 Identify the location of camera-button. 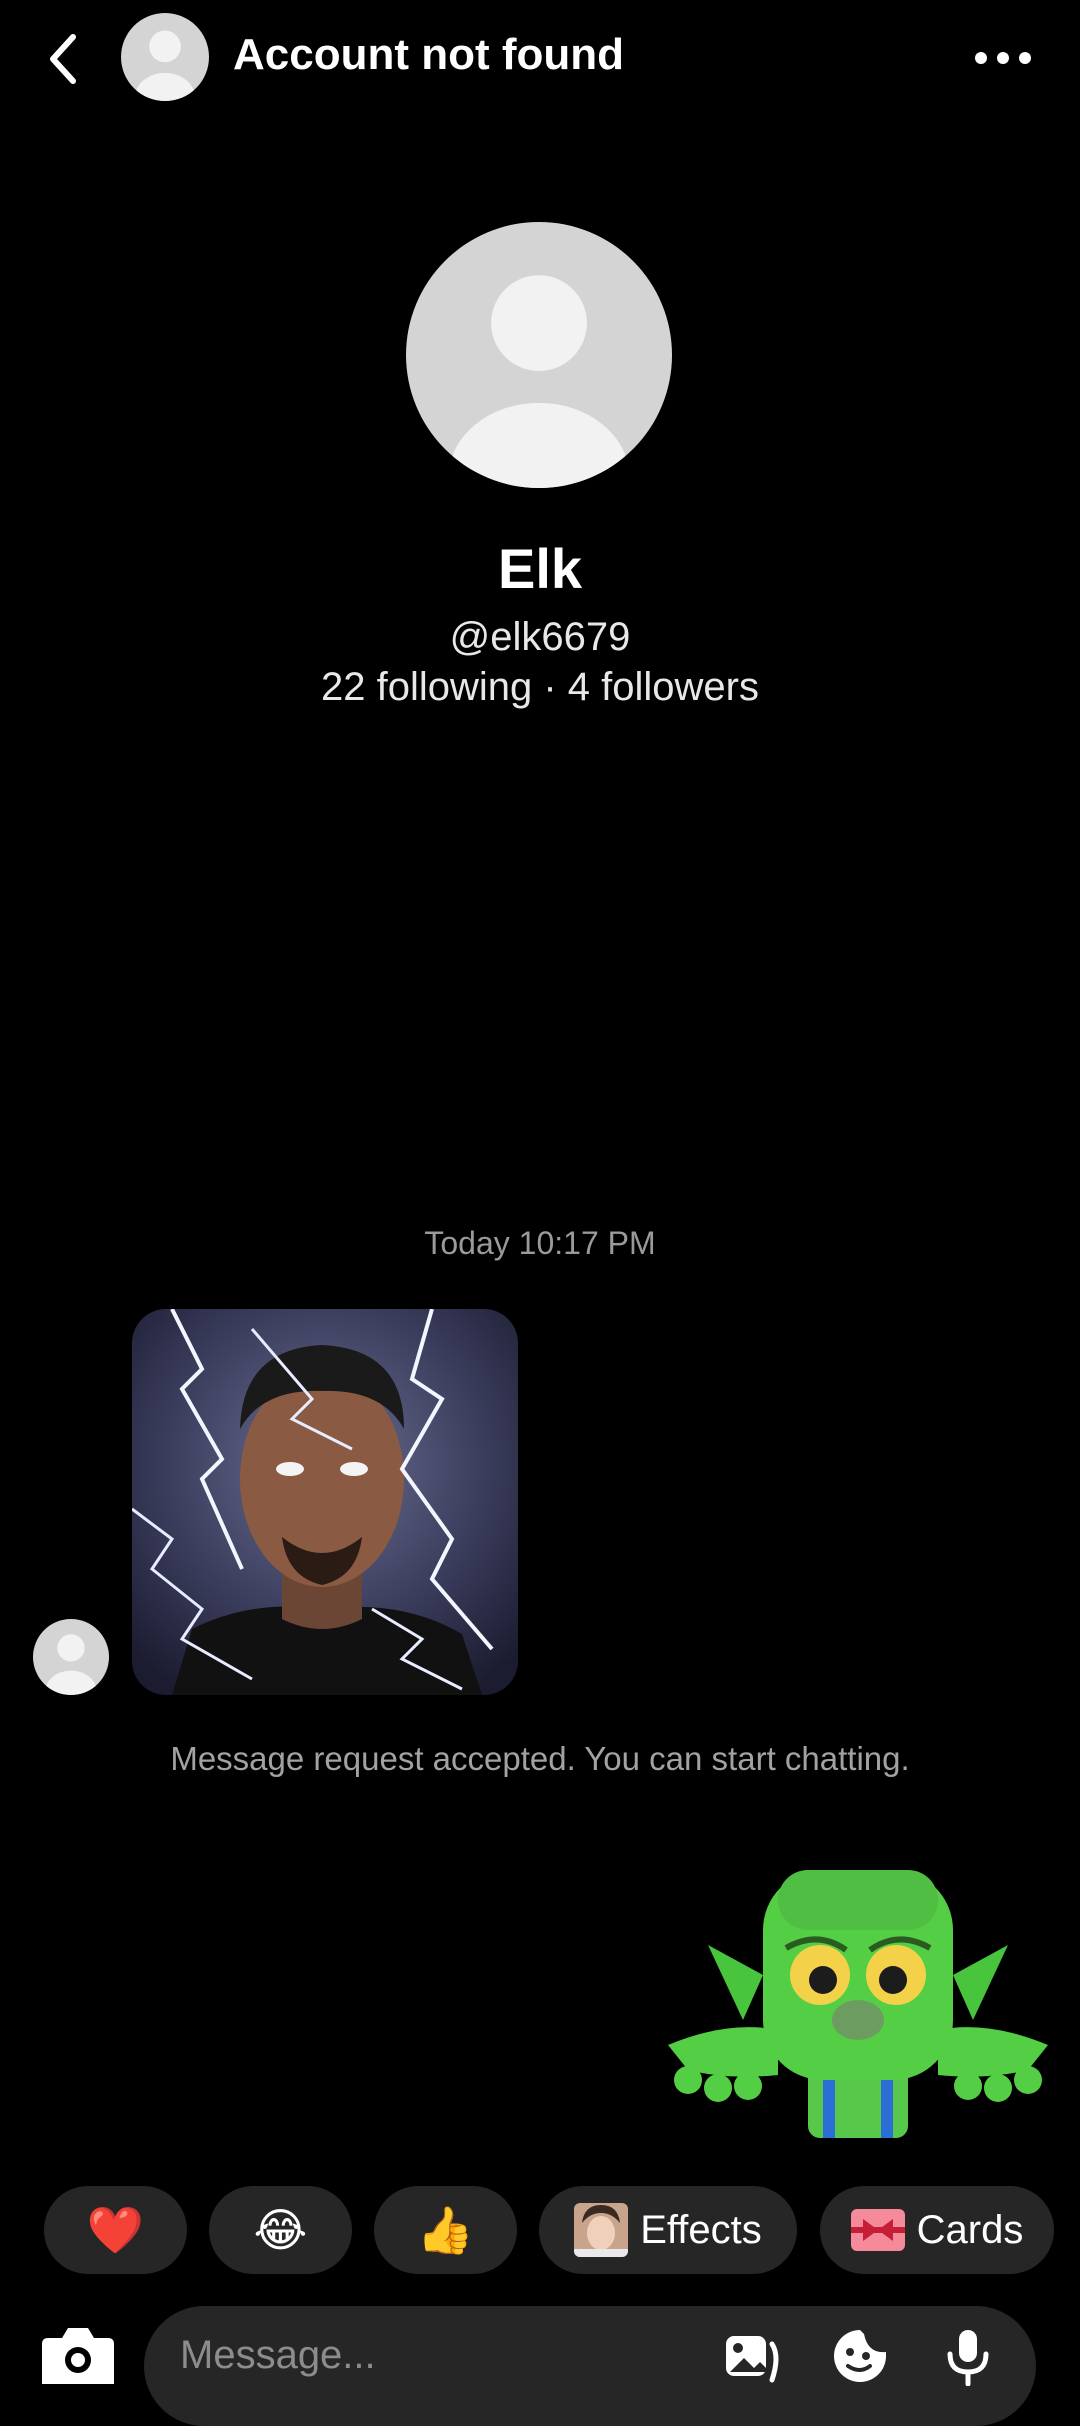
(78, 2353).